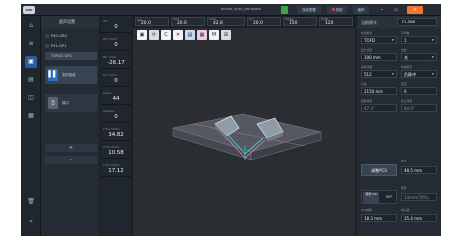 This screenshot has height=240, width=462. Describe the element at coordinates (31, 126) in the screenshot. I see `left-nav: ⌂ ≡ ▣ ▤ ◫ ▦ 🗑 «` at that location.